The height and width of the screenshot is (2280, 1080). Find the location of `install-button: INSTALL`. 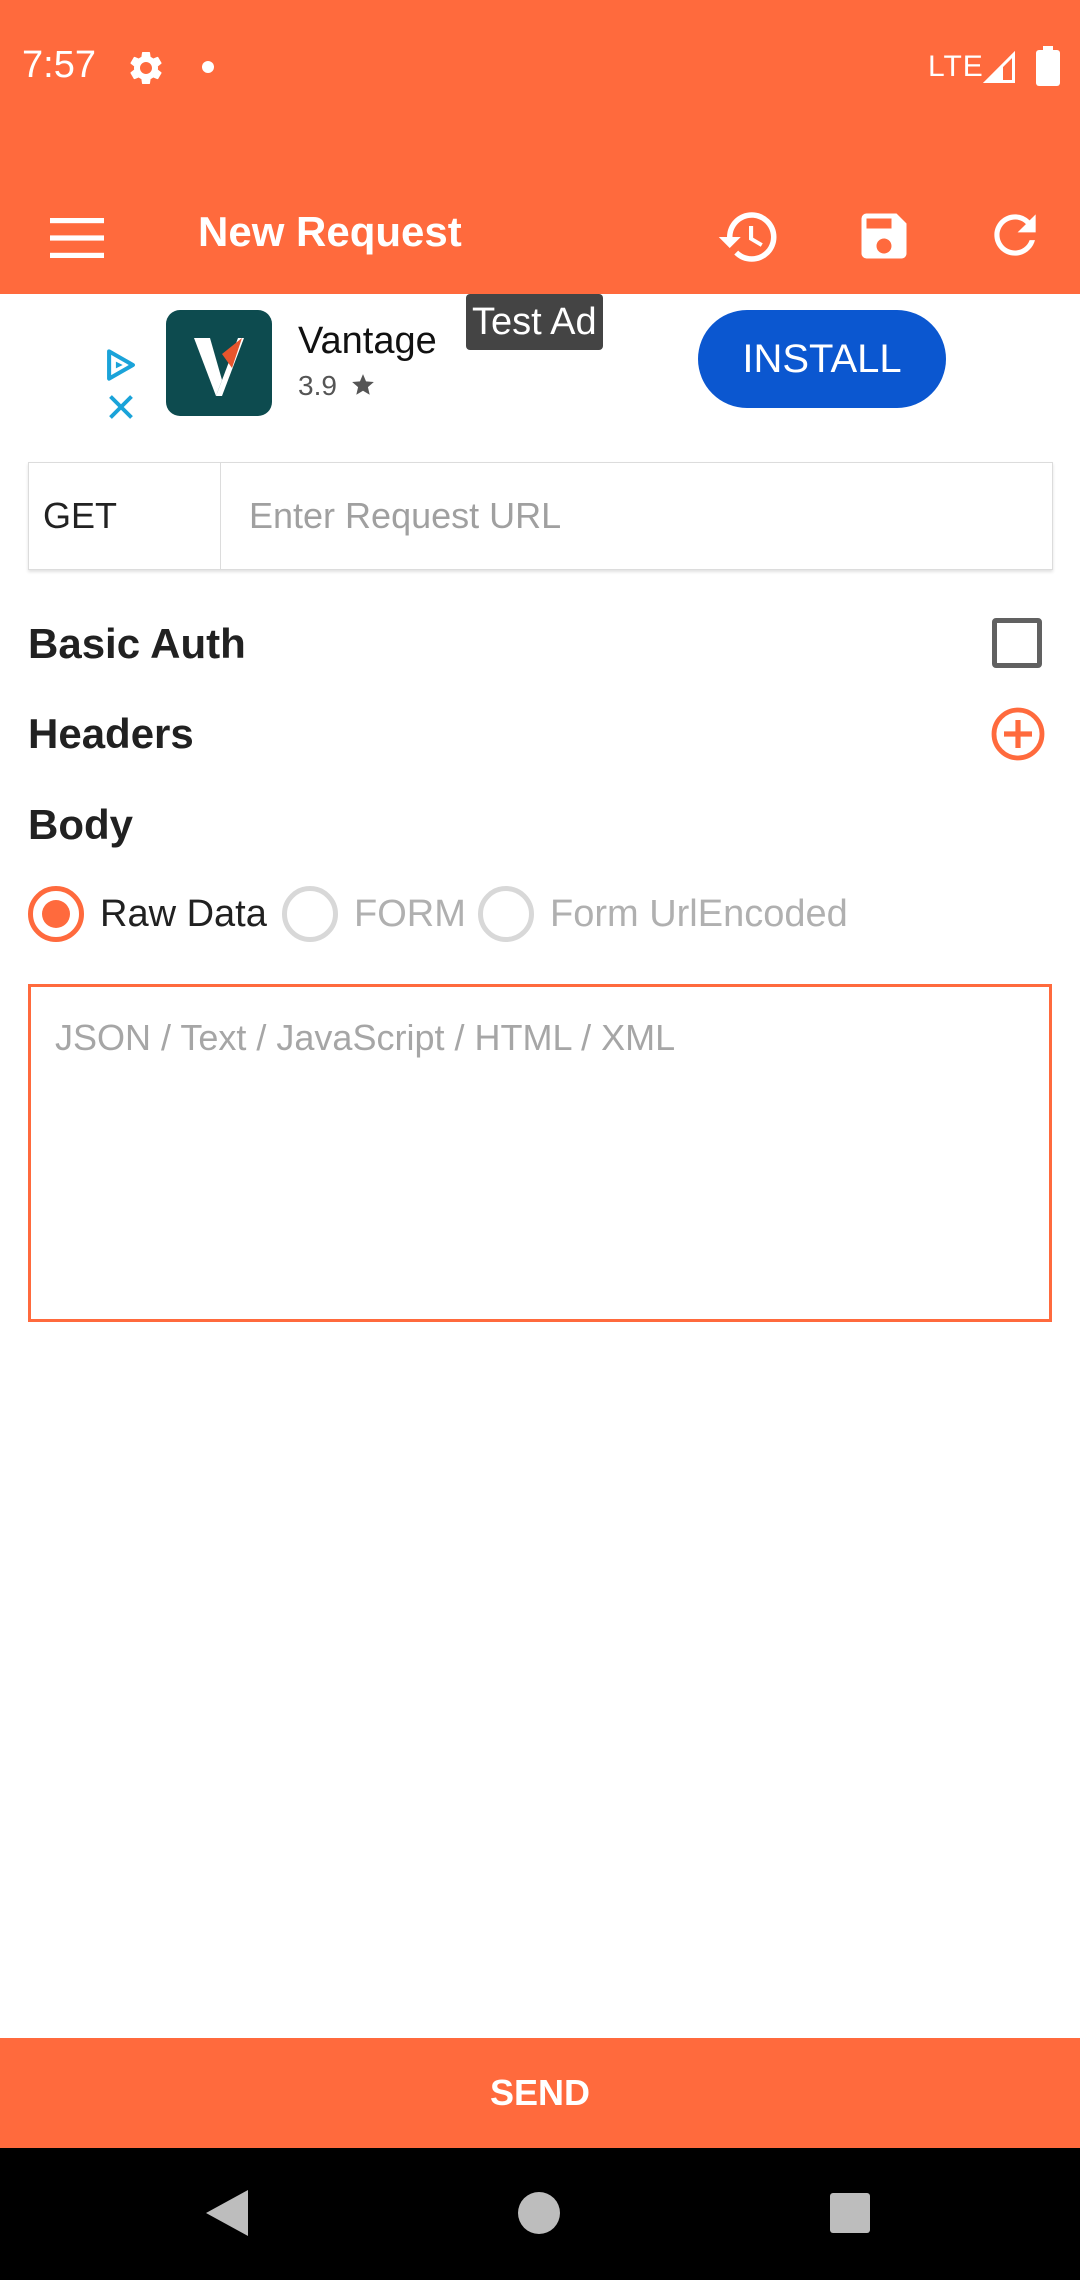

install-button: INSTALL is located at coordinates (822, 359).